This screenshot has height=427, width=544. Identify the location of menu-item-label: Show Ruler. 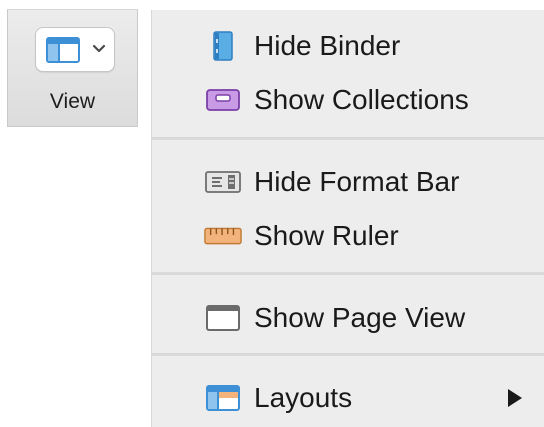
(326, 235).